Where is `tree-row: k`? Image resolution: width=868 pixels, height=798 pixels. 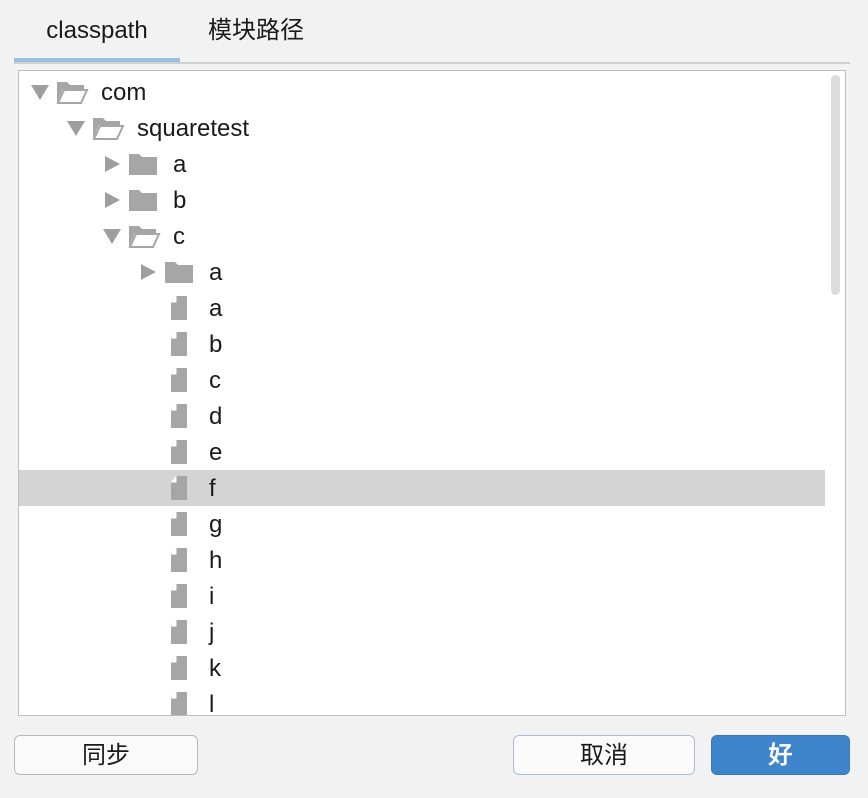
tree-row: k is located at coordinates (422, 668).